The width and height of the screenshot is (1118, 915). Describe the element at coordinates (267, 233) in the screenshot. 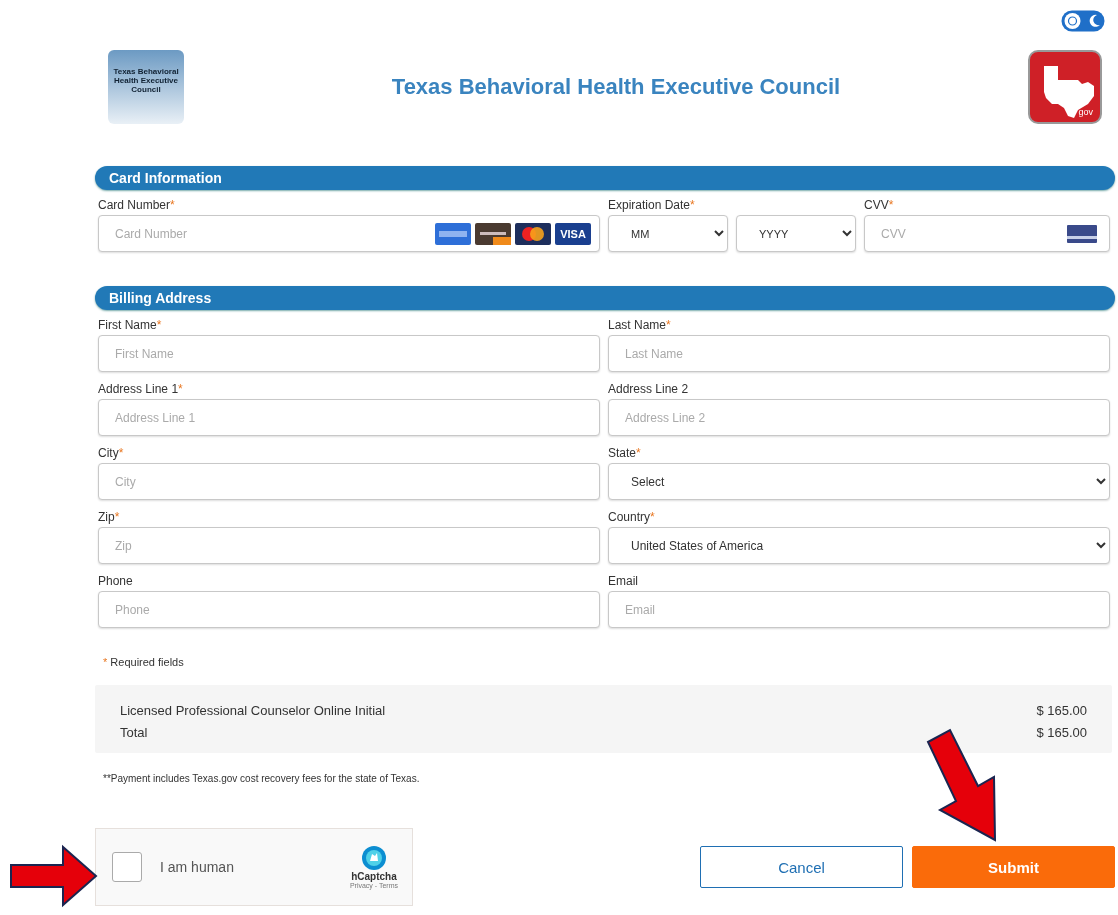

I see `card-number-input: Card Number` at that location.